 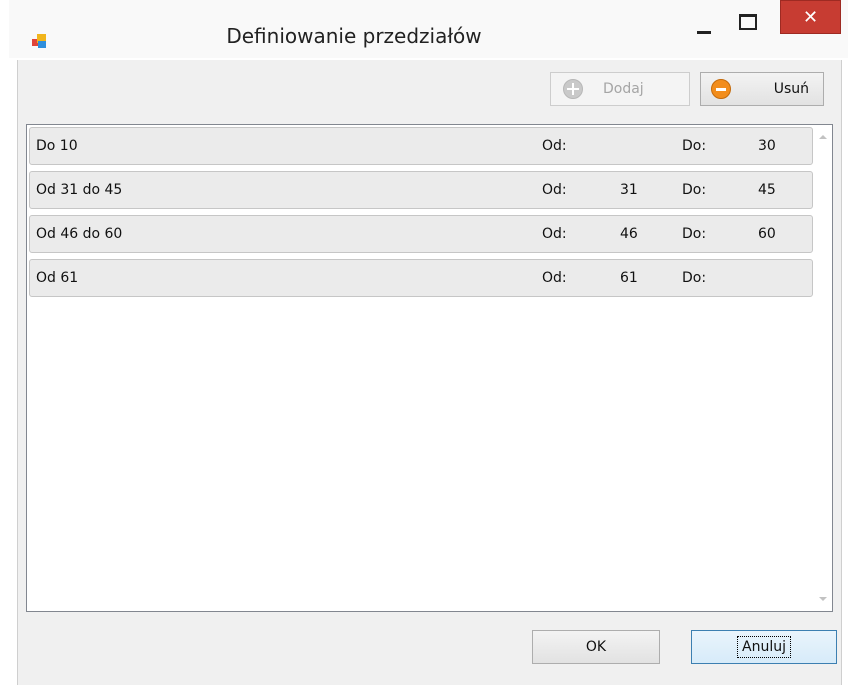 What do you see at coordinates (748, 22) in the screenshot?
I see `maximize-icon` at bounding box center [748, 22].